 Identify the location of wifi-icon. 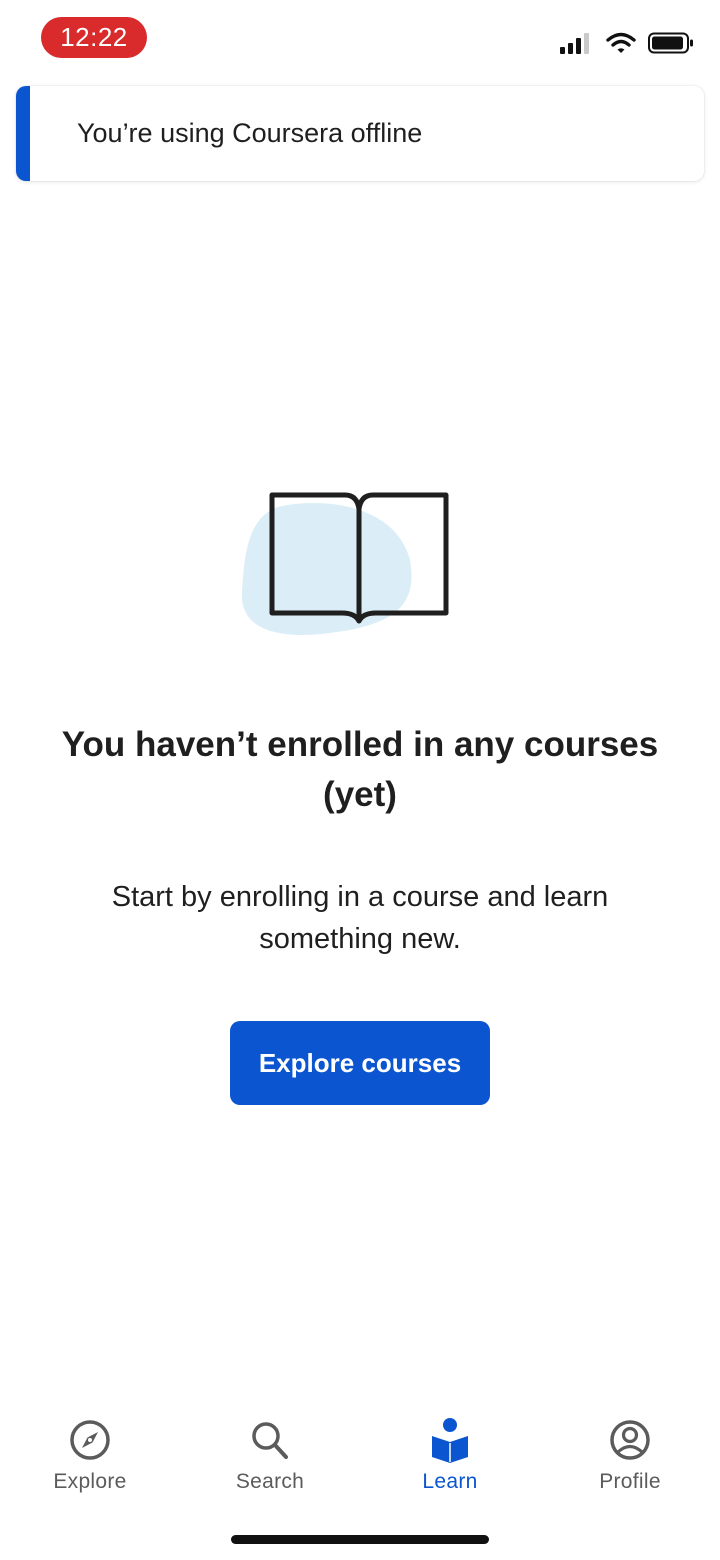
(621, 42).